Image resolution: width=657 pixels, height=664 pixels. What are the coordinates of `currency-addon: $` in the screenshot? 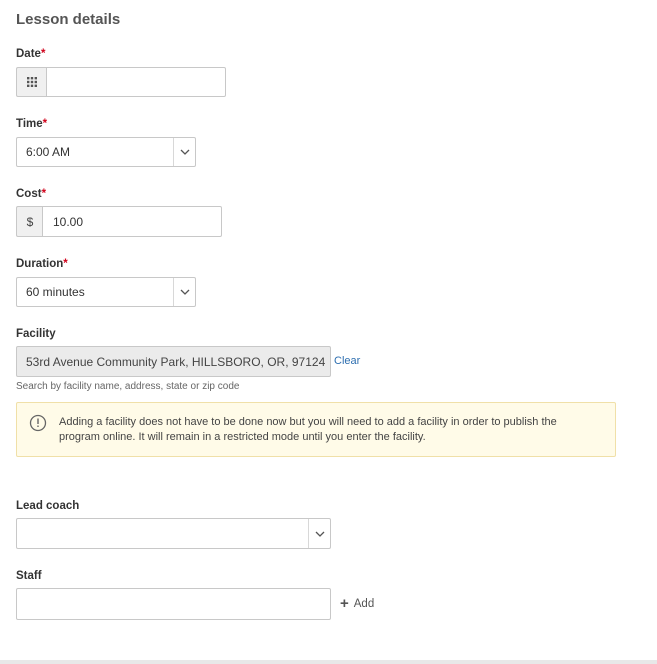 It's located at (29, 221).